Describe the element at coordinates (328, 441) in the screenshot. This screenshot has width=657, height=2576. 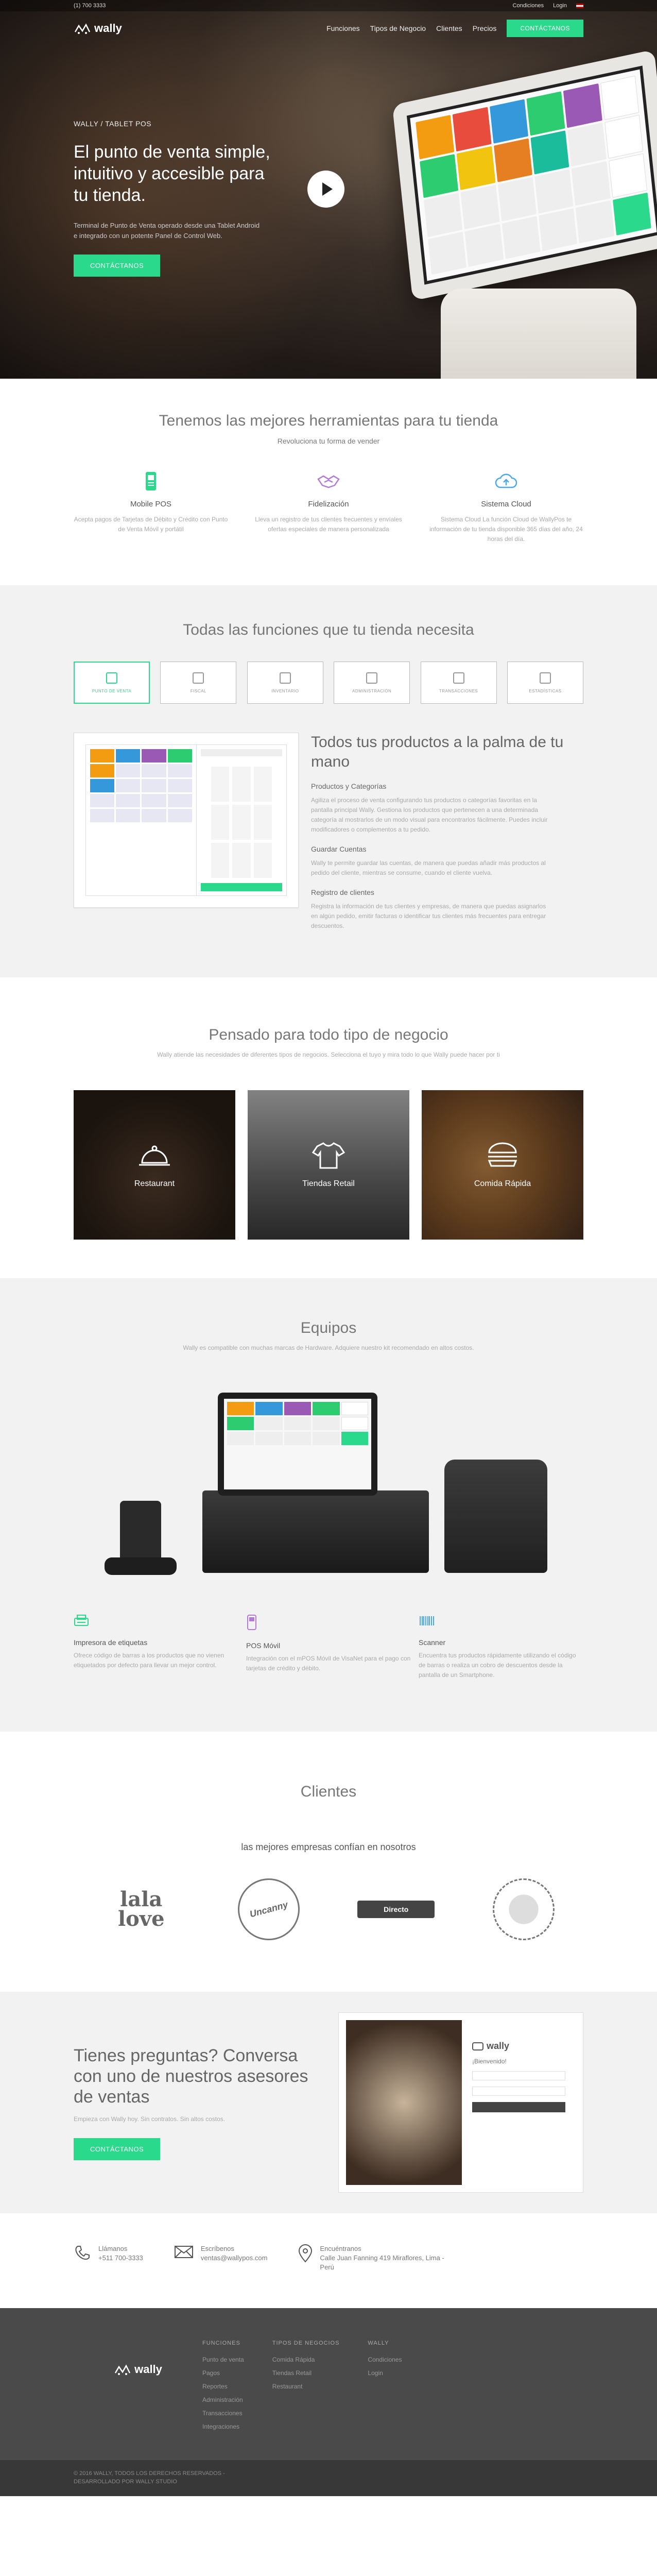
I see `tools-subtitle: Revoluciona tu forma de vender` at that location.